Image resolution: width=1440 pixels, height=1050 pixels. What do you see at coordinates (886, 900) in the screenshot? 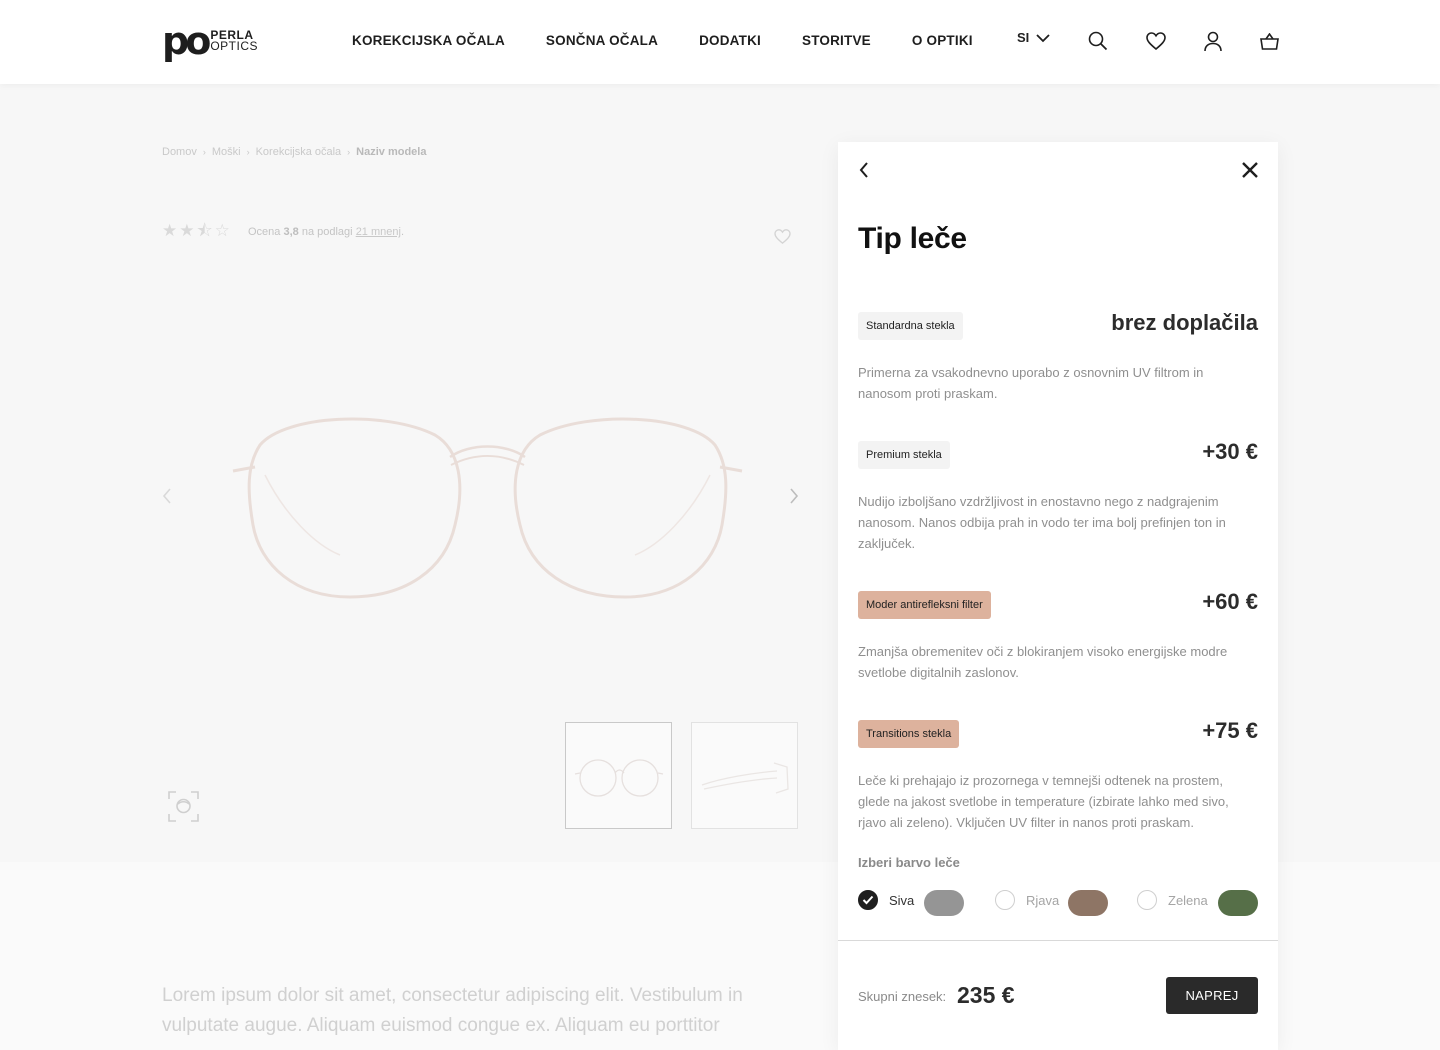
I see `color-option-siva: Siva` at bounding box center [886, 900].